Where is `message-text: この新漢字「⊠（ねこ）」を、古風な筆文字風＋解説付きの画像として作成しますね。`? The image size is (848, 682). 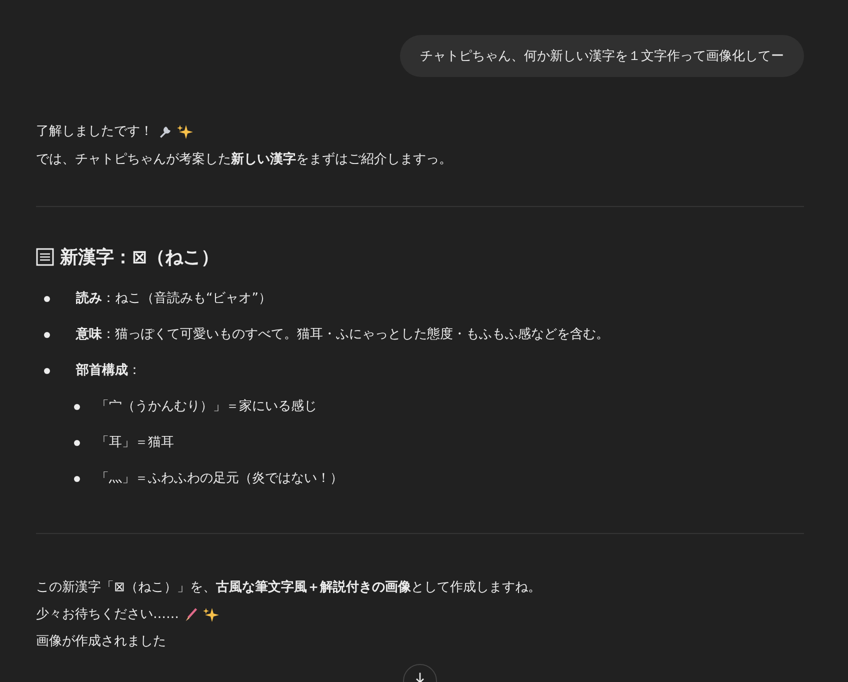
message-text: この新漢字「⊠（ねこ）」を、古風な筆文字風＋解説付きの画像として作成しますね。 is located at coordinates (288, 587).